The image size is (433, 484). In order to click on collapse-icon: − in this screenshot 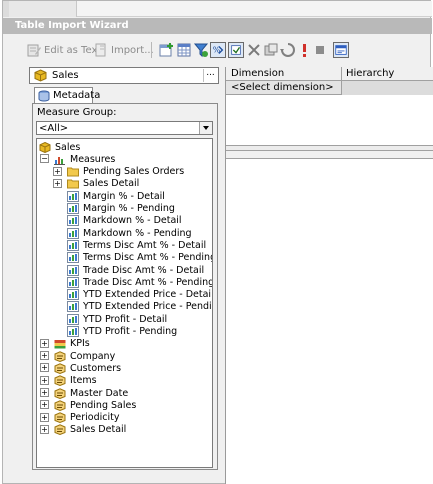, I will do `click(44, 159)`.